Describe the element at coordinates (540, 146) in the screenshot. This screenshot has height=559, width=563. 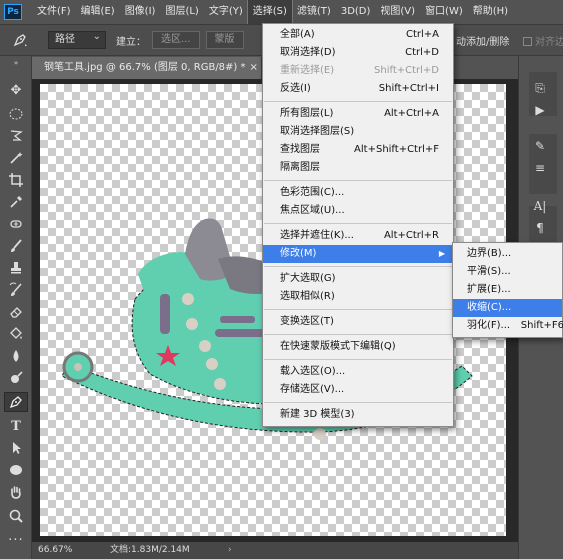
I see `brush-settings-icon: ✎` at that location.